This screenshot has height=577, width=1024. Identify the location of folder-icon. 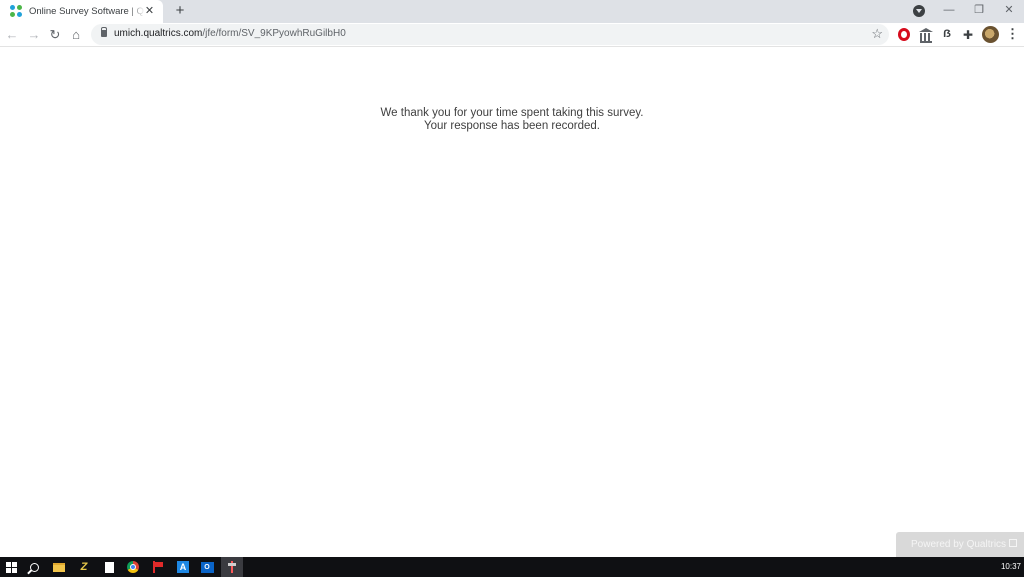
(59, 567).